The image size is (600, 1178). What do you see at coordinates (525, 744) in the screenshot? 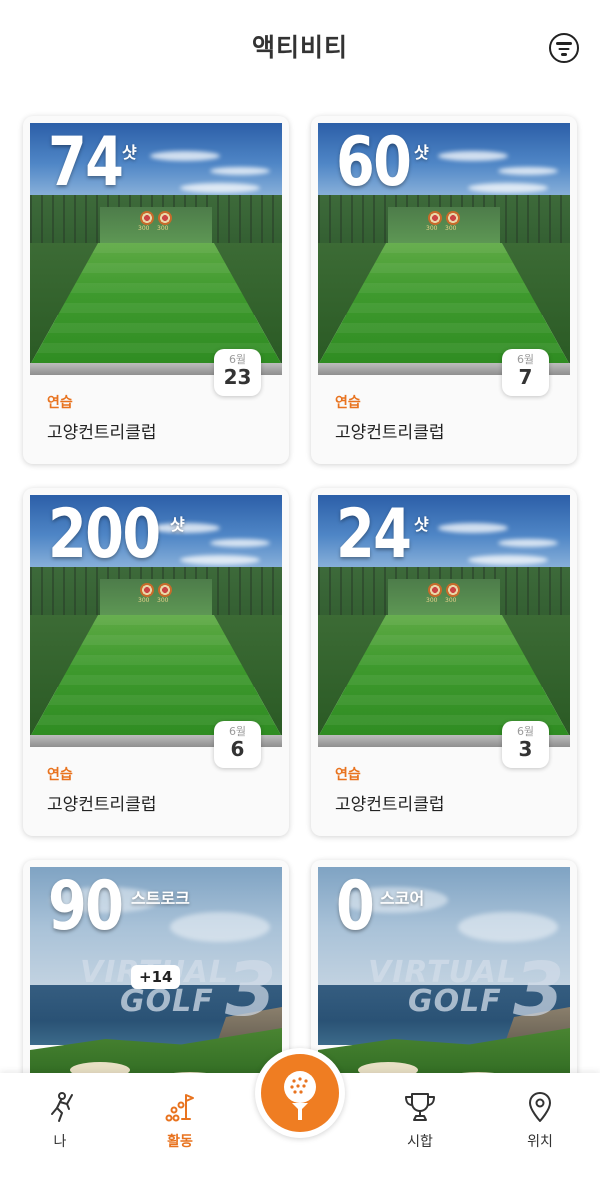
I see `date-badge: 6월 3` at bounding box center [525, 744].